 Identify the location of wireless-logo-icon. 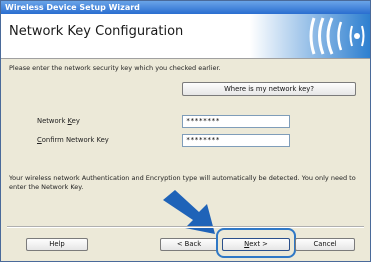
(310, 36).